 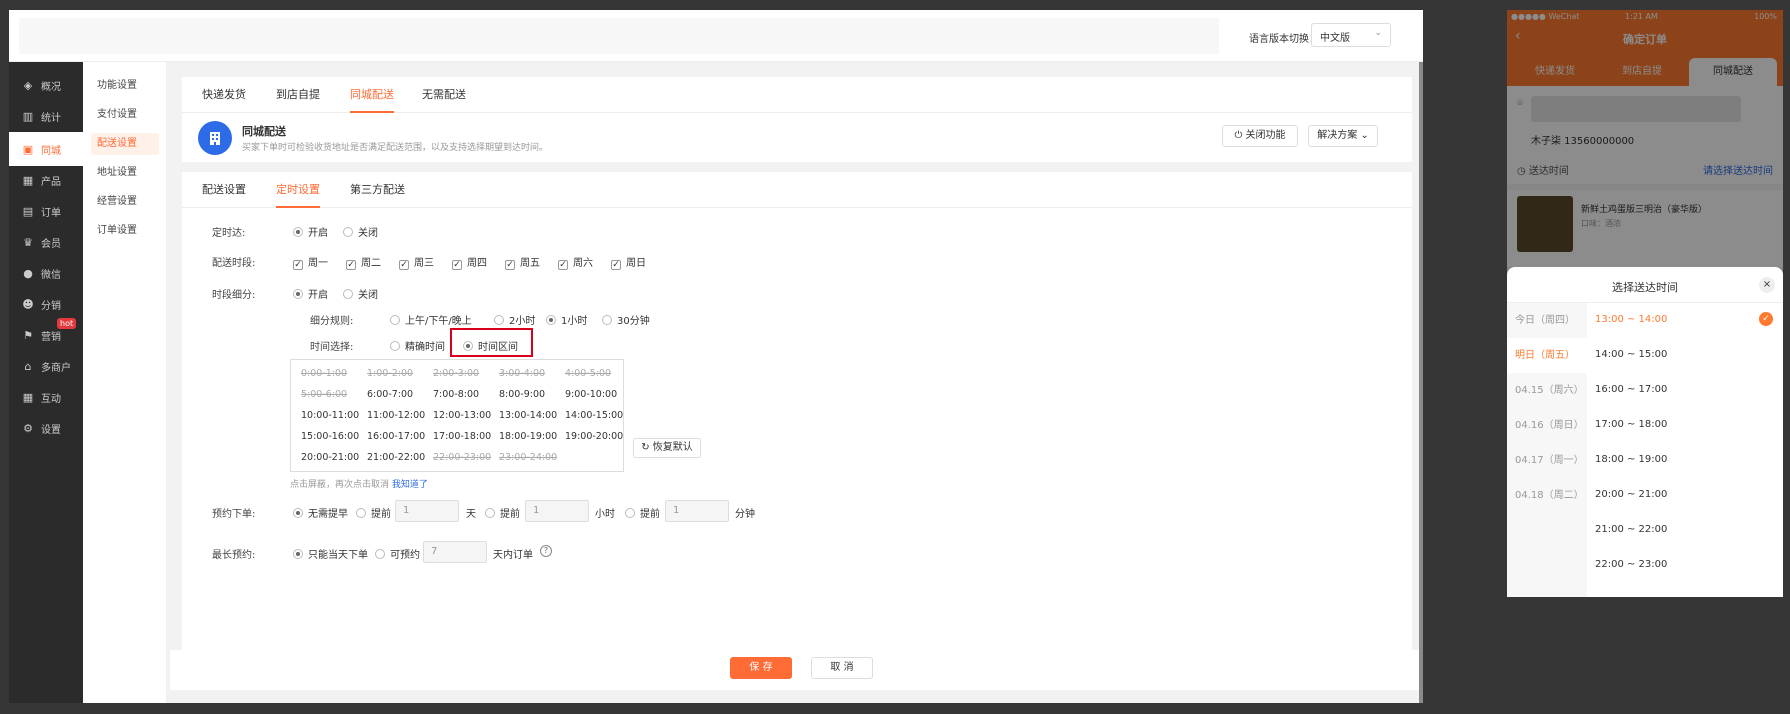 What do you see at coordinates (1631, 319) in the screenshot?
I see `time-item: 13:00 ~ 14:00` at bounding box center [1631, 319].